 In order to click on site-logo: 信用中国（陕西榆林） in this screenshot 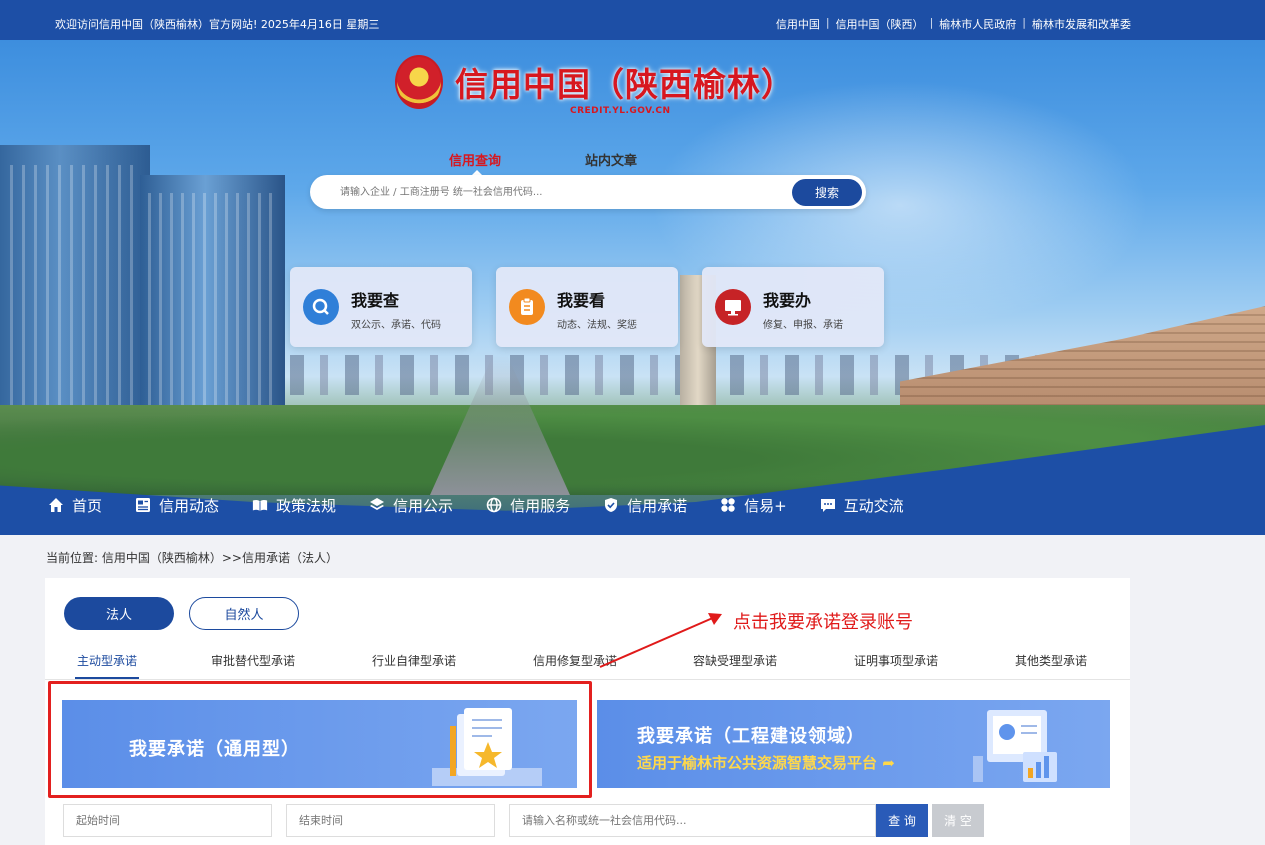, I will do `click(595, 82)`.